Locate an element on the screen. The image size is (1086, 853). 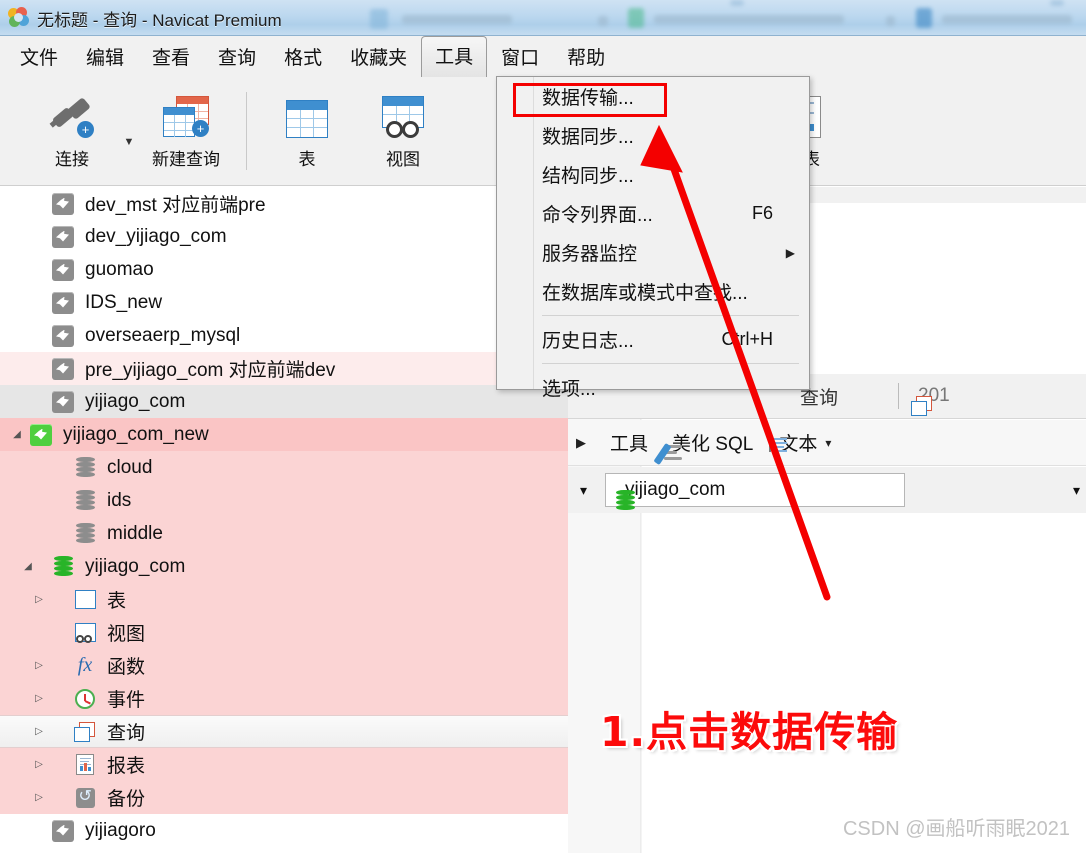
tree-item-label: yijiago_com_new is located at coordinates (136, 434).